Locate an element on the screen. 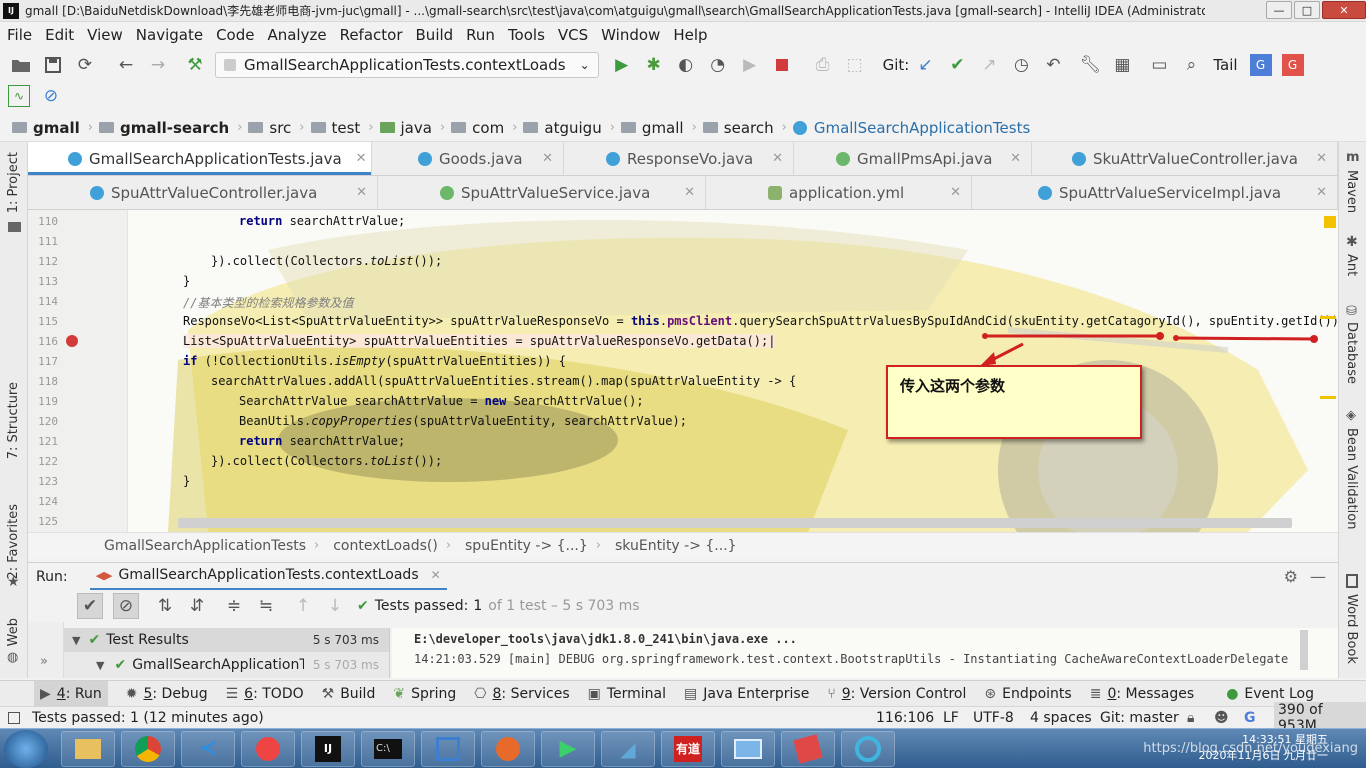 The width and height of the screenshot is (1366, 768). show-ignored-icon: ⊘ is located at coordinates (126, 606).